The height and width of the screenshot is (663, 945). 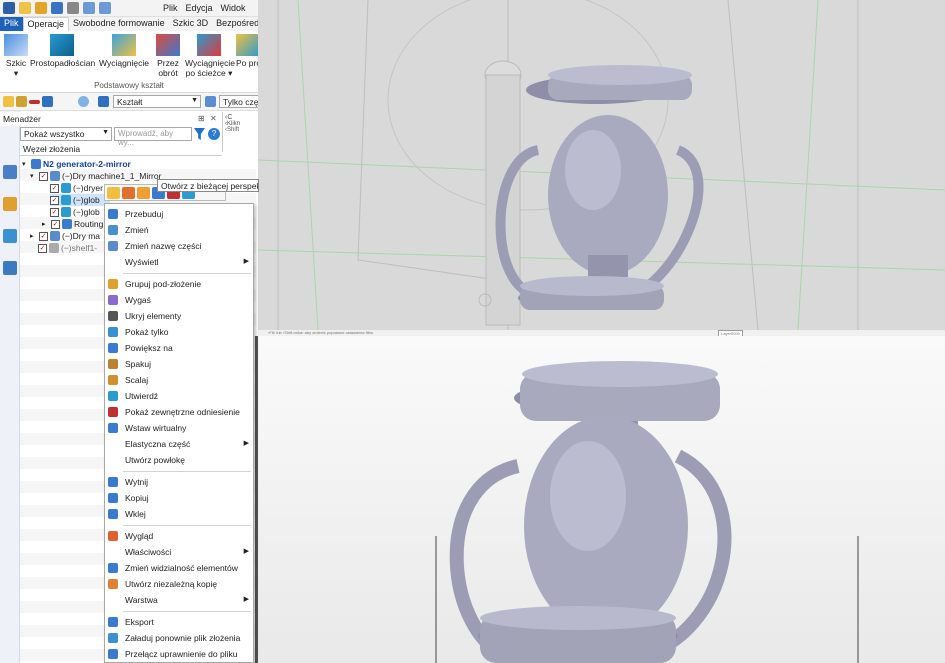 I want to click on open-icon, so click(x=128, y=193).